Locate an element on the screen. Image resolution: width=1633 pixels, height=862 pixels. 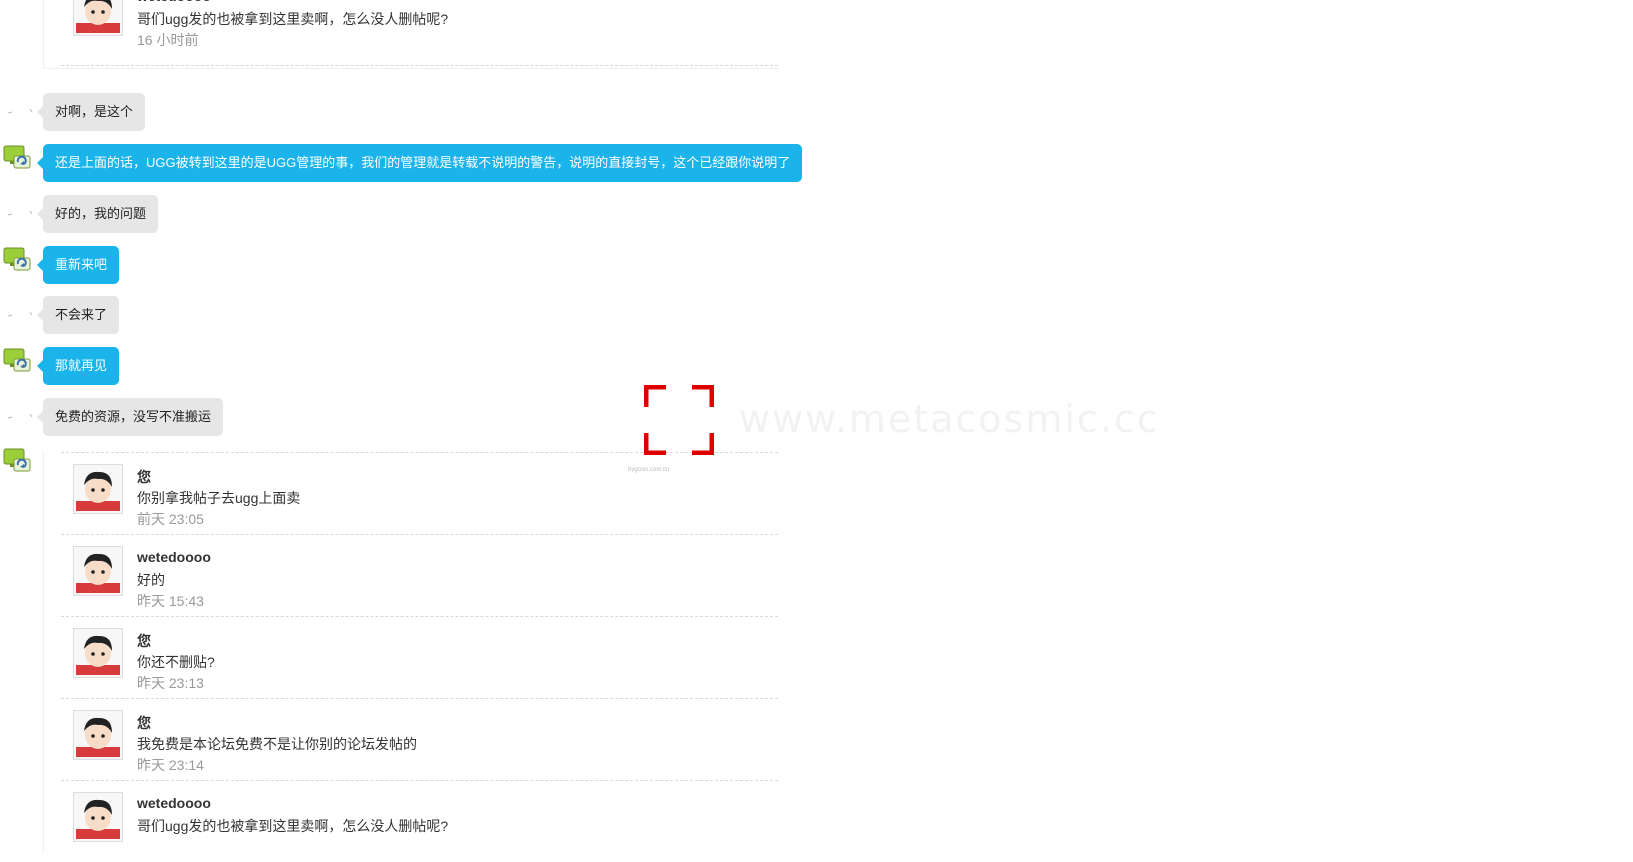
message-bubble: 免费的资源，没写不准搬运 is located at coordinates (130, 417).